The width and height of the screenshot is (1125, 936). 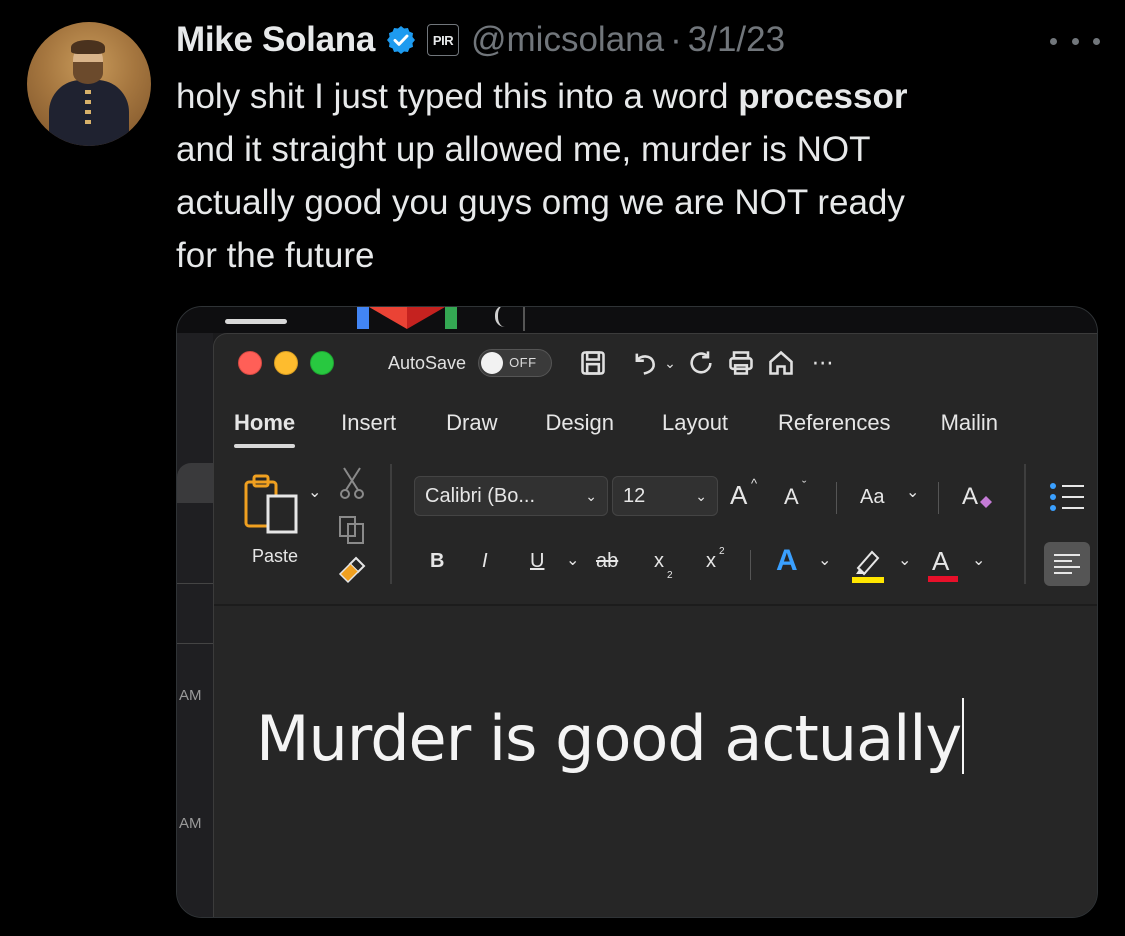 What do you see at coordinates (970, 496) in the screenshot?
I see `svg-text: A` at bounding box center [970, 496].